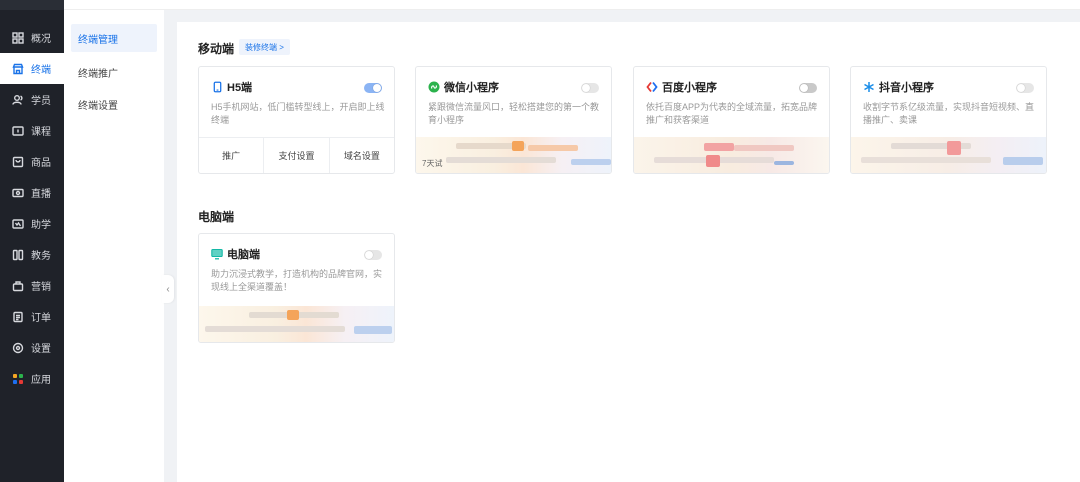 This screenshot has height=482, width=1080. I want to click on nav-item-live: 直播, so click(32, 192).